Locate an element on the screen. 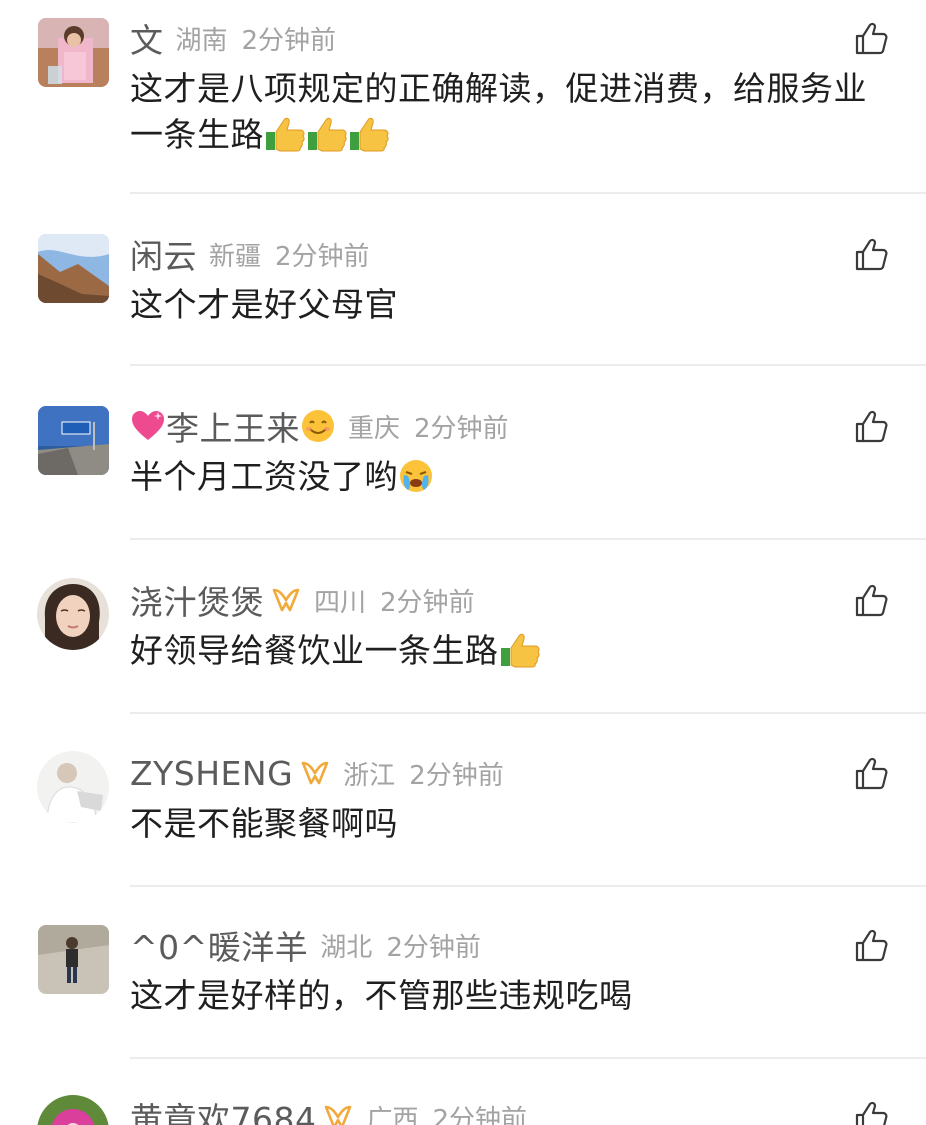  comment-item: 黄章欢7684 广西 2分钟前 is located at coordinates (463, 1102).